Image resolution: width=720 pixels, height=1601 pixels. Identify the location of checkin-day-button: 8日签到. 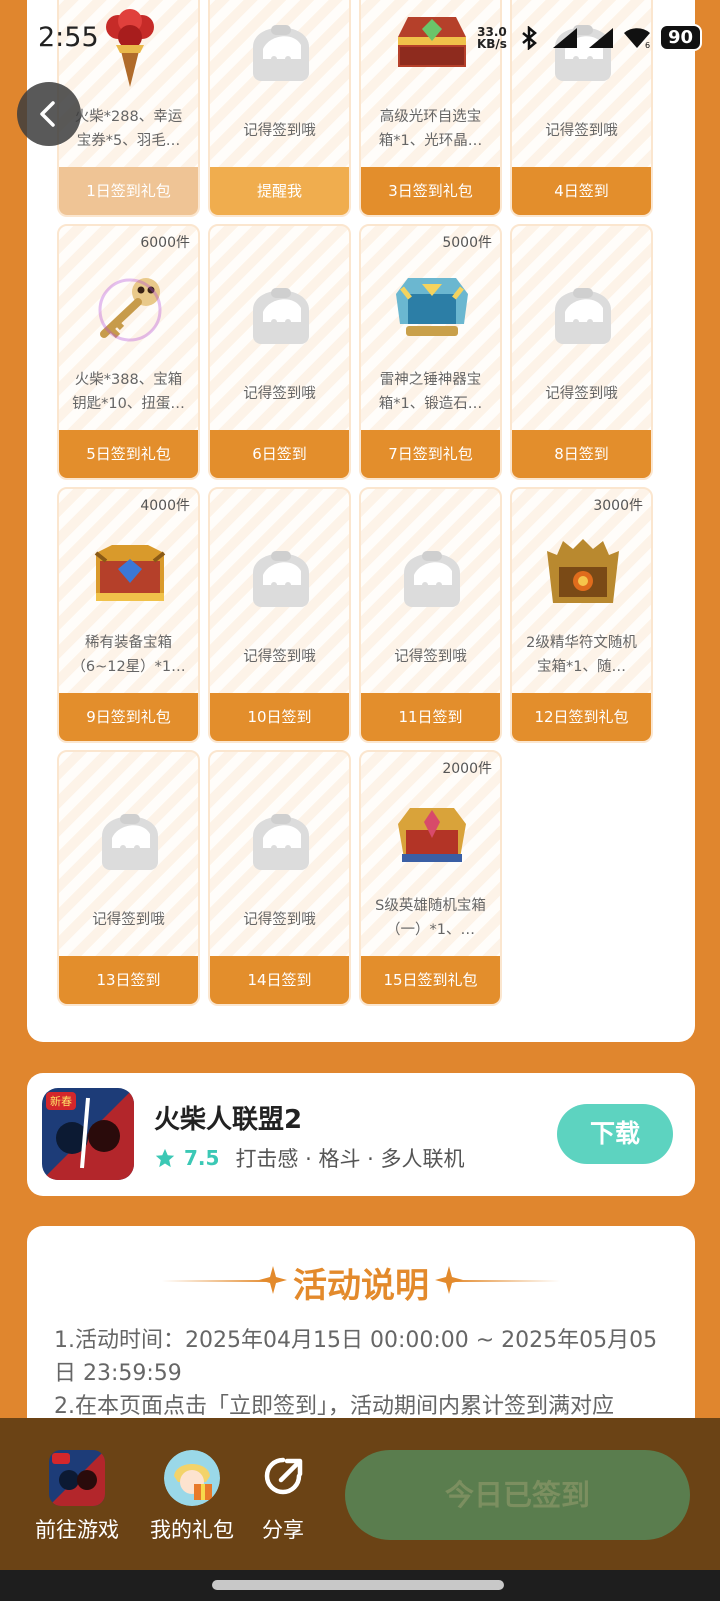
(581, 454).